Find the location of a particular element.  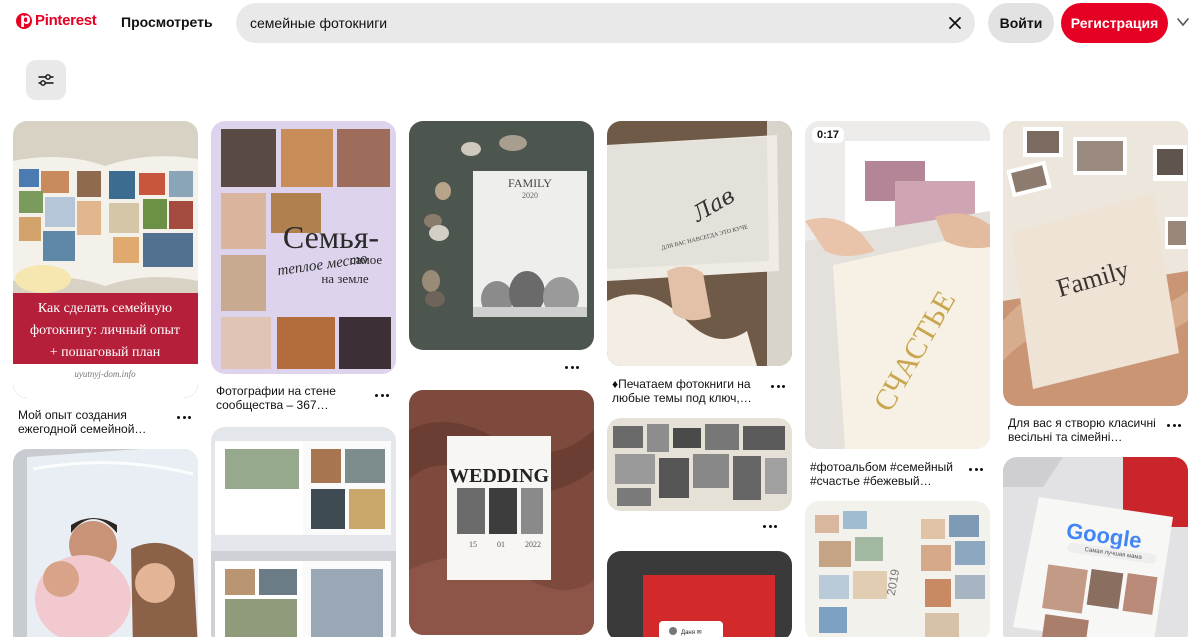

pin-image: СЧАСТЬЕ 0:17 is located at coordinates (897, 285).